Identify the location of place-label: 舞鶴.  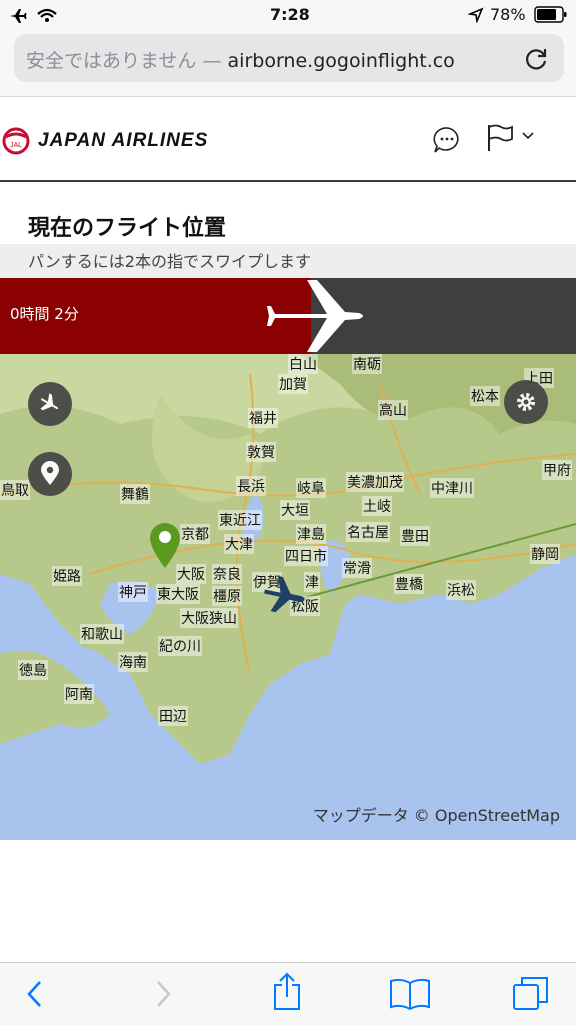
(135, 494).